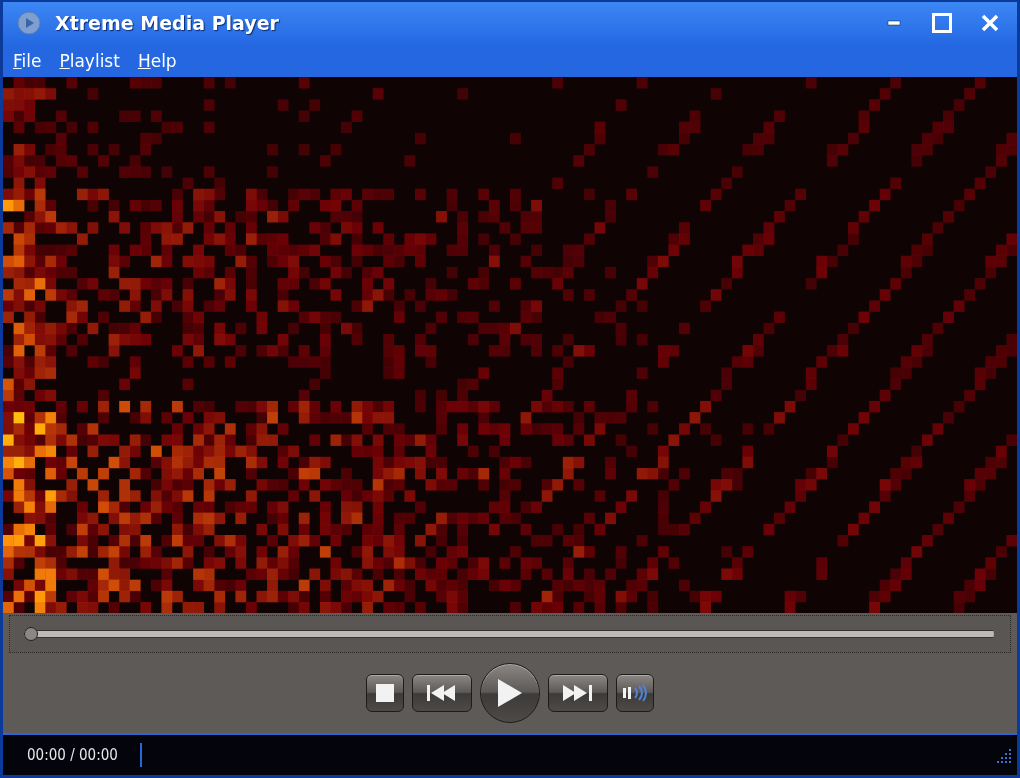 The image size is (1020, 778). I want to click on next-track-icon, so click(578, 693).